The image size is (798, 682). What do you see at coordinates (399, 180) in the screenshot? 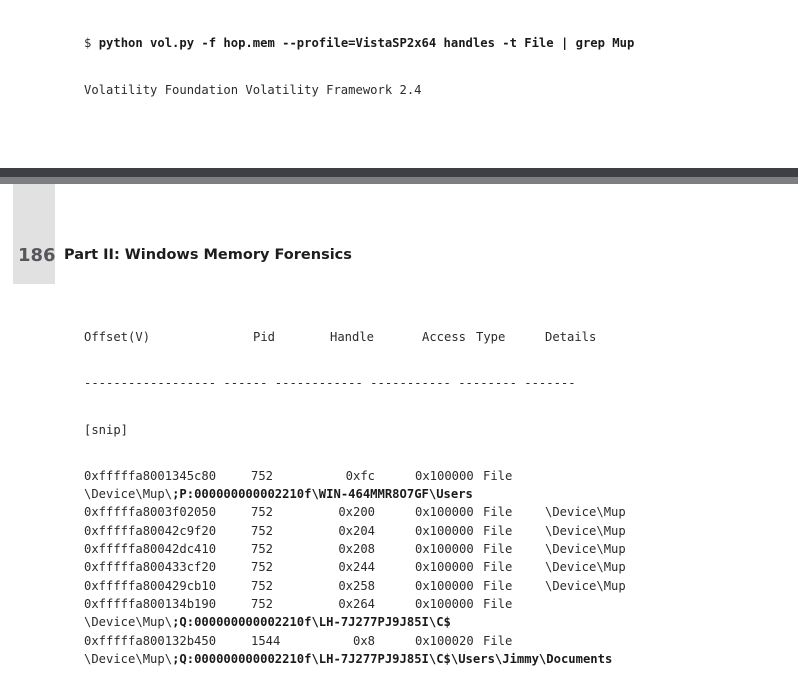
I see `page-divider-light` at bounding box center [399, 180].